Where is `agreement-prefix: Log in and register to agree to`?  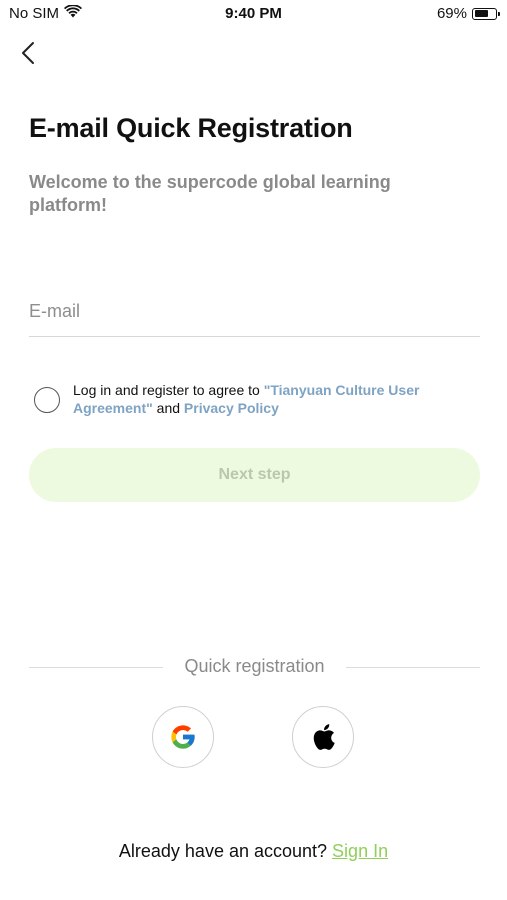
agreement-prefix: Log in and register to agree to is located at coordinates (168, 390).